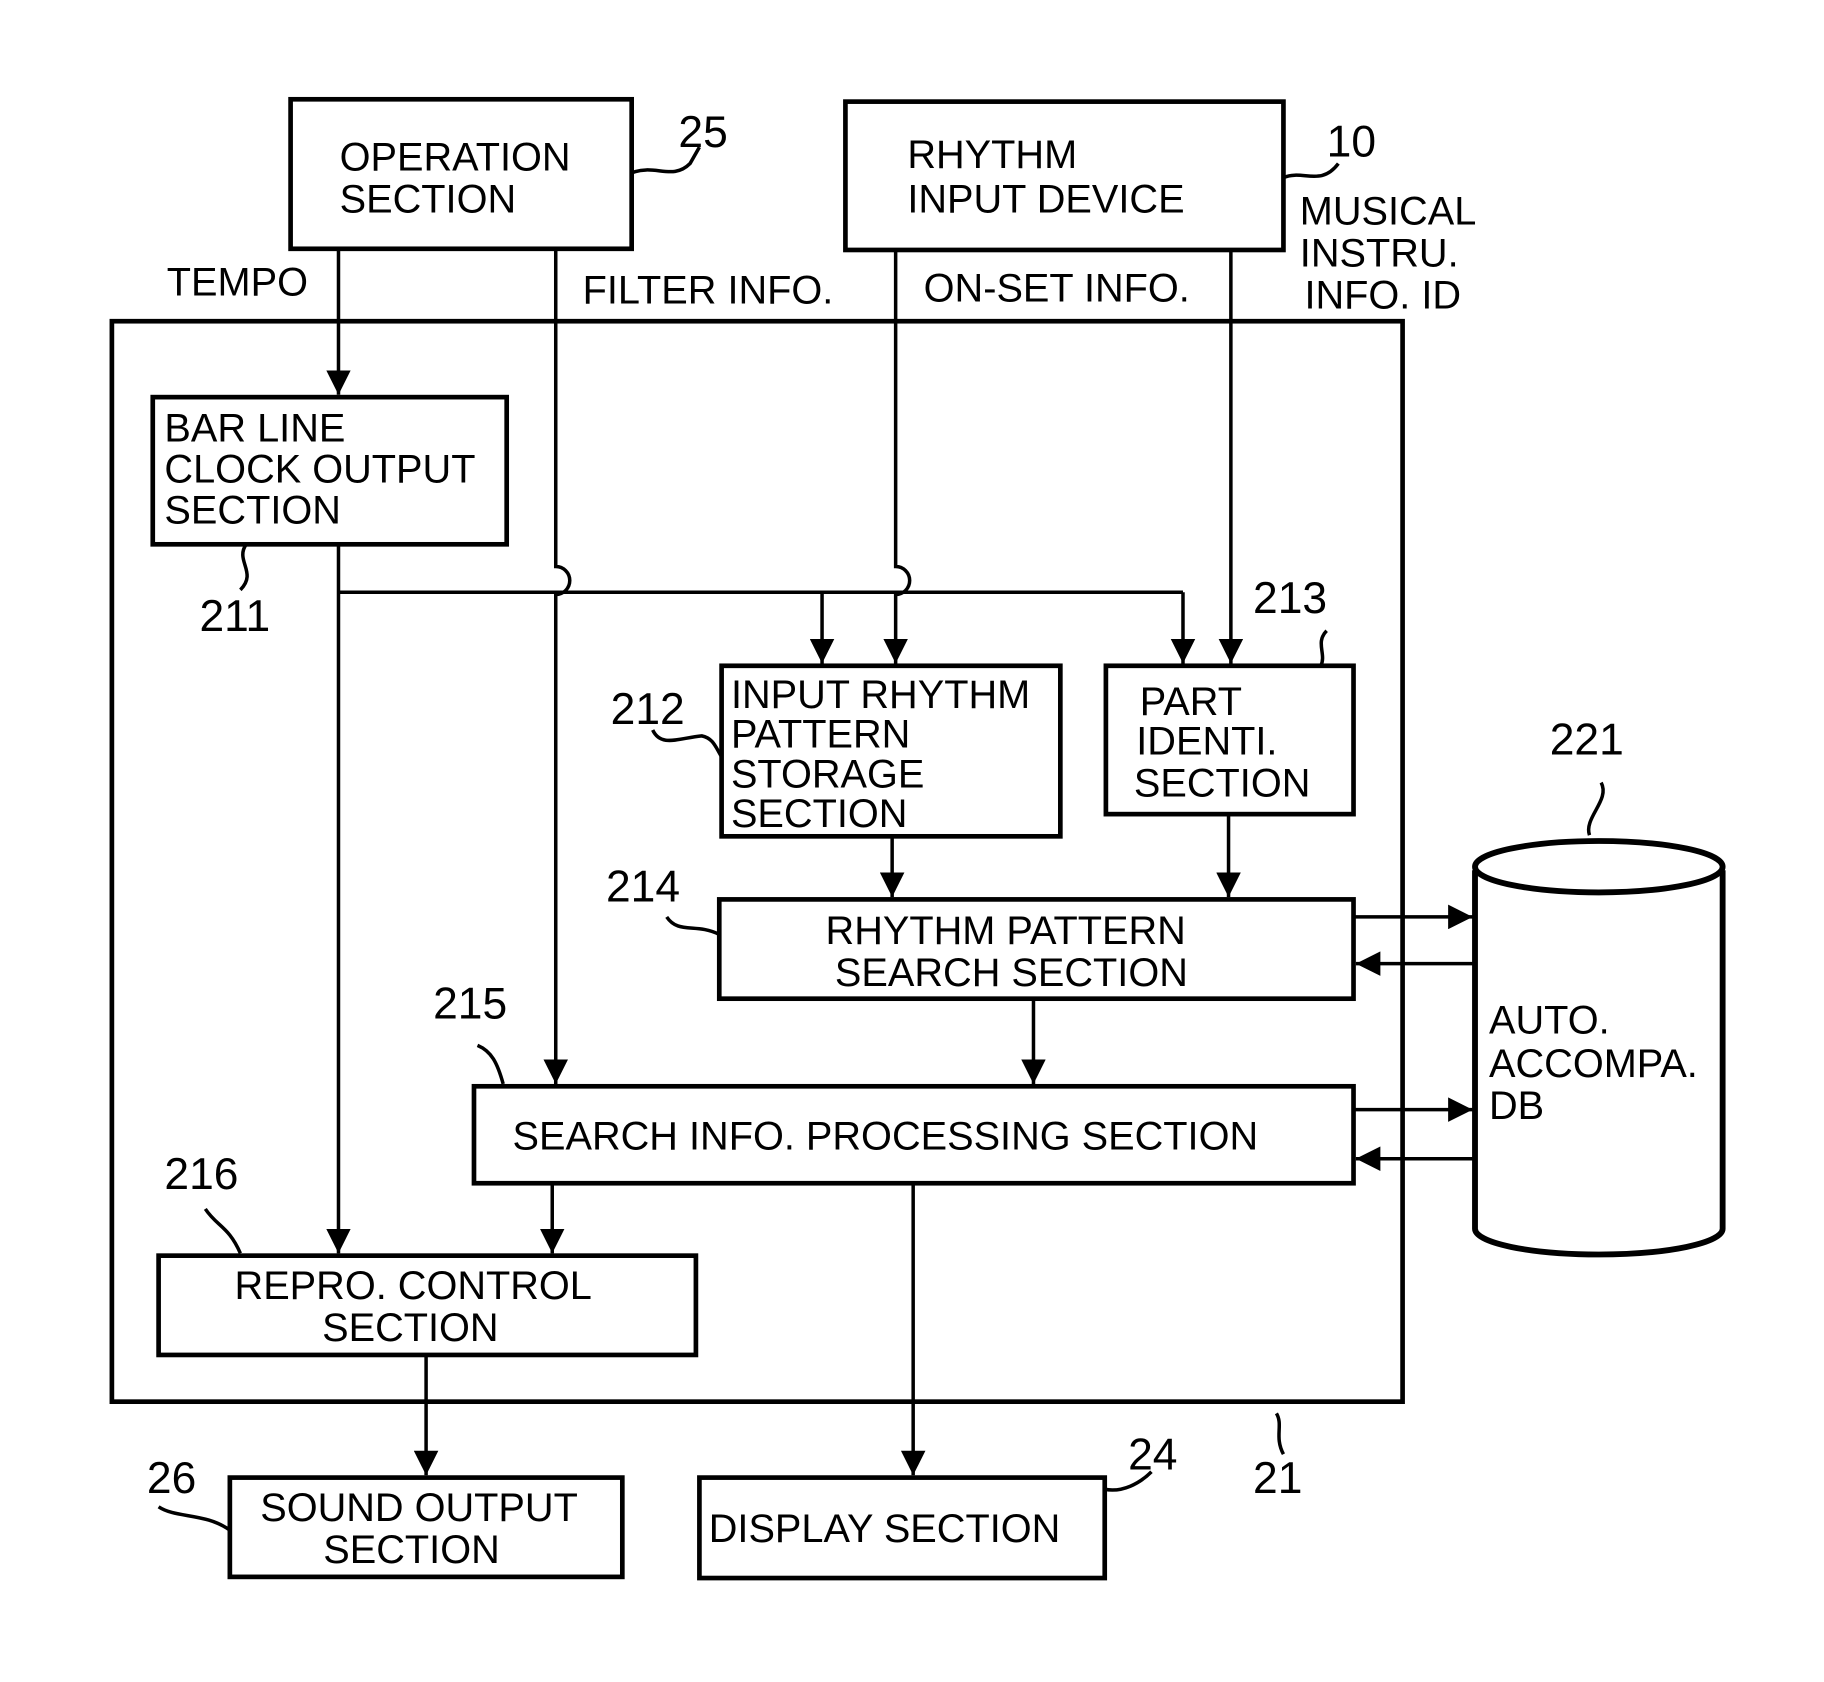 This screenshot has height=1682, width=1824. What do you see at coordinates (254, 429) in the screenshot?
I see `label: BAR LINE` at bounding box center [254, 429].